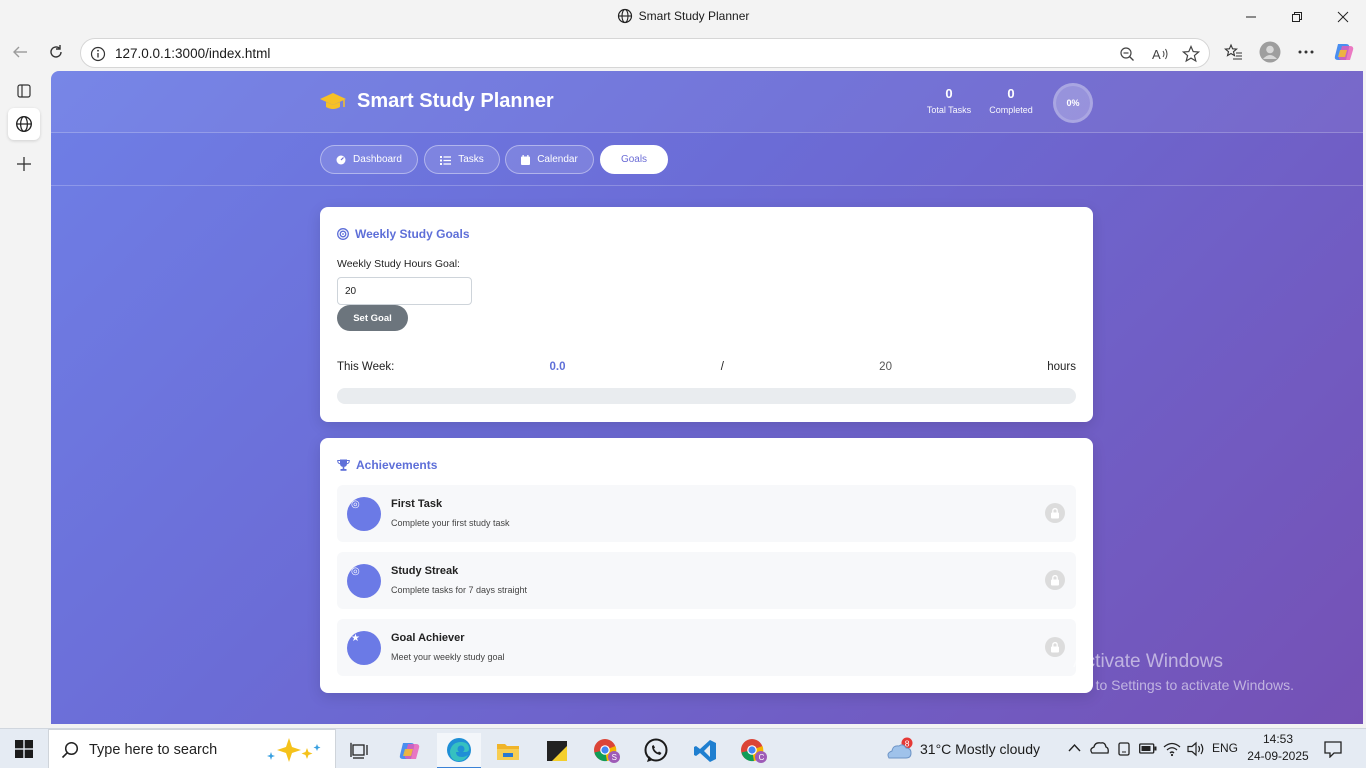 The width and height of the screenshot is (1366, 768). I want to click on copilot-button, so click(1344, 52).